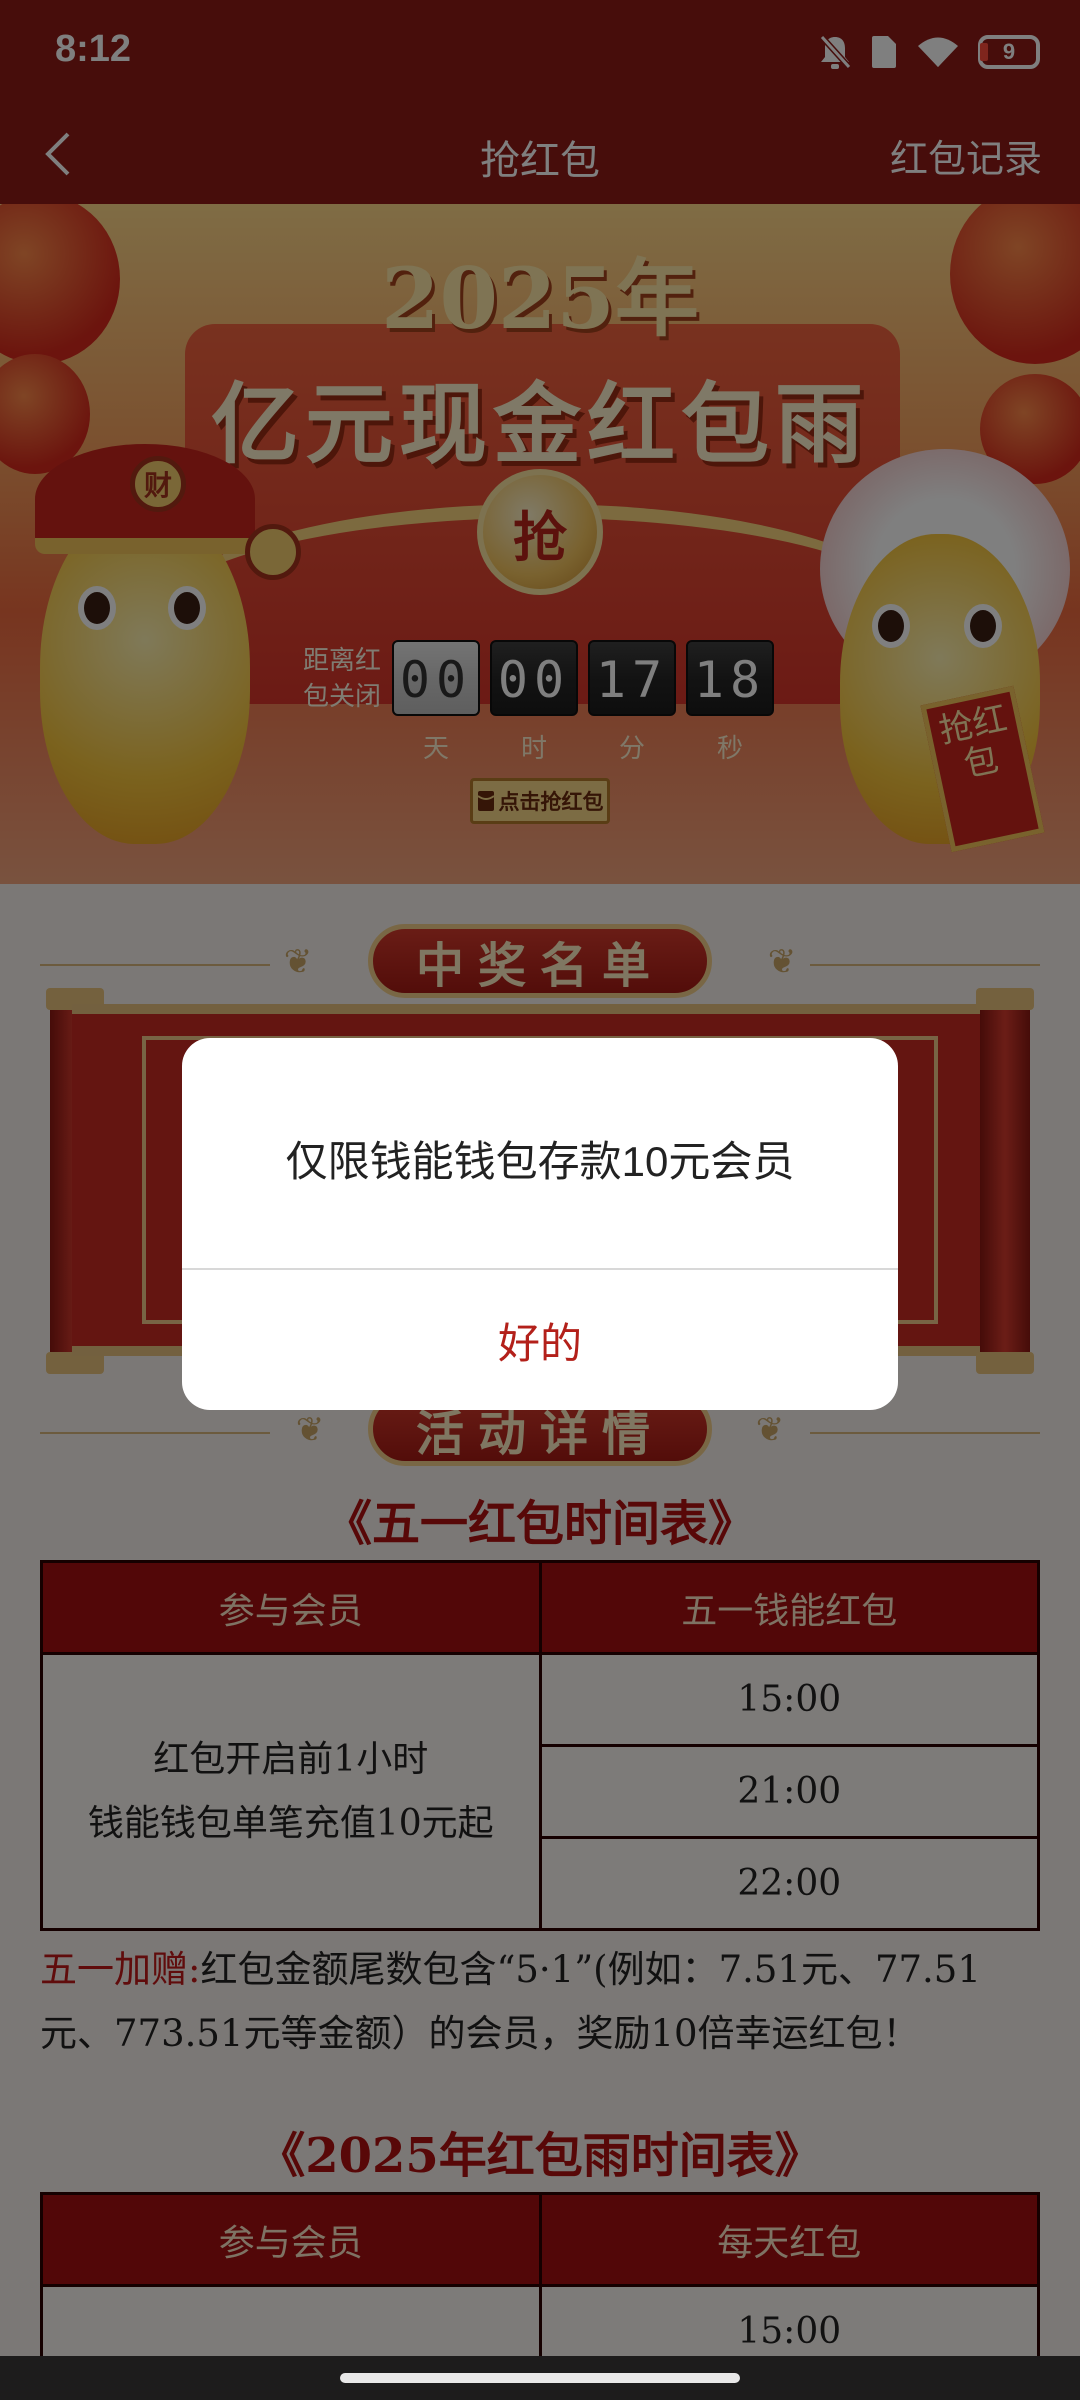 This screenshot has width=1080, height=2400. What do you see at coordinates (540, 1224) in the screenshot?
I see `alert-dialog: 仅限钱能钱包存款10元会员 好的` at bounding box center [540, 1224].